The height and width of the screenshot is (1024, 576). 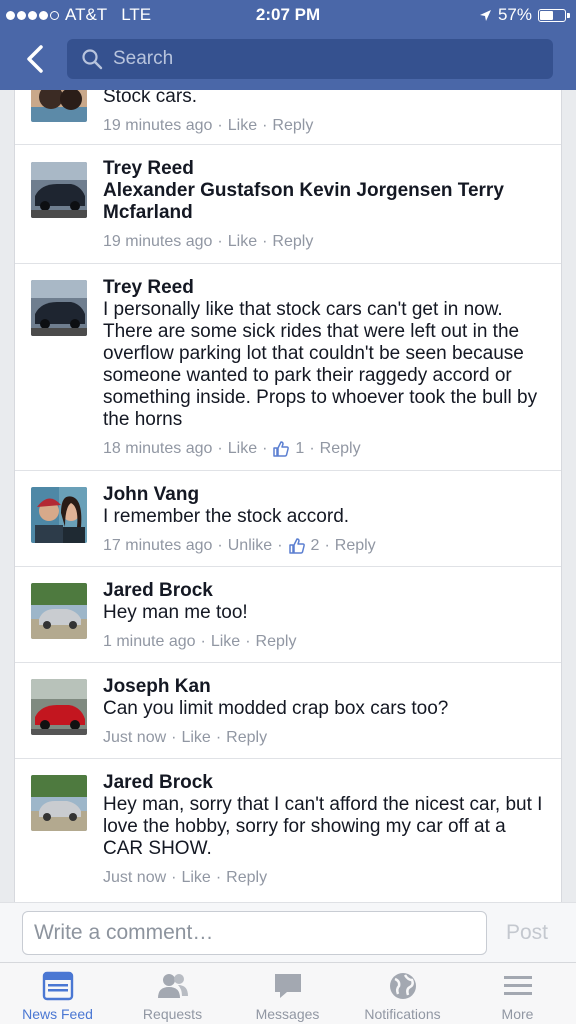 I want to click on comment-item: Stock cars. 19 minutes ago · Like · Reply, so click(x=288, y=117).